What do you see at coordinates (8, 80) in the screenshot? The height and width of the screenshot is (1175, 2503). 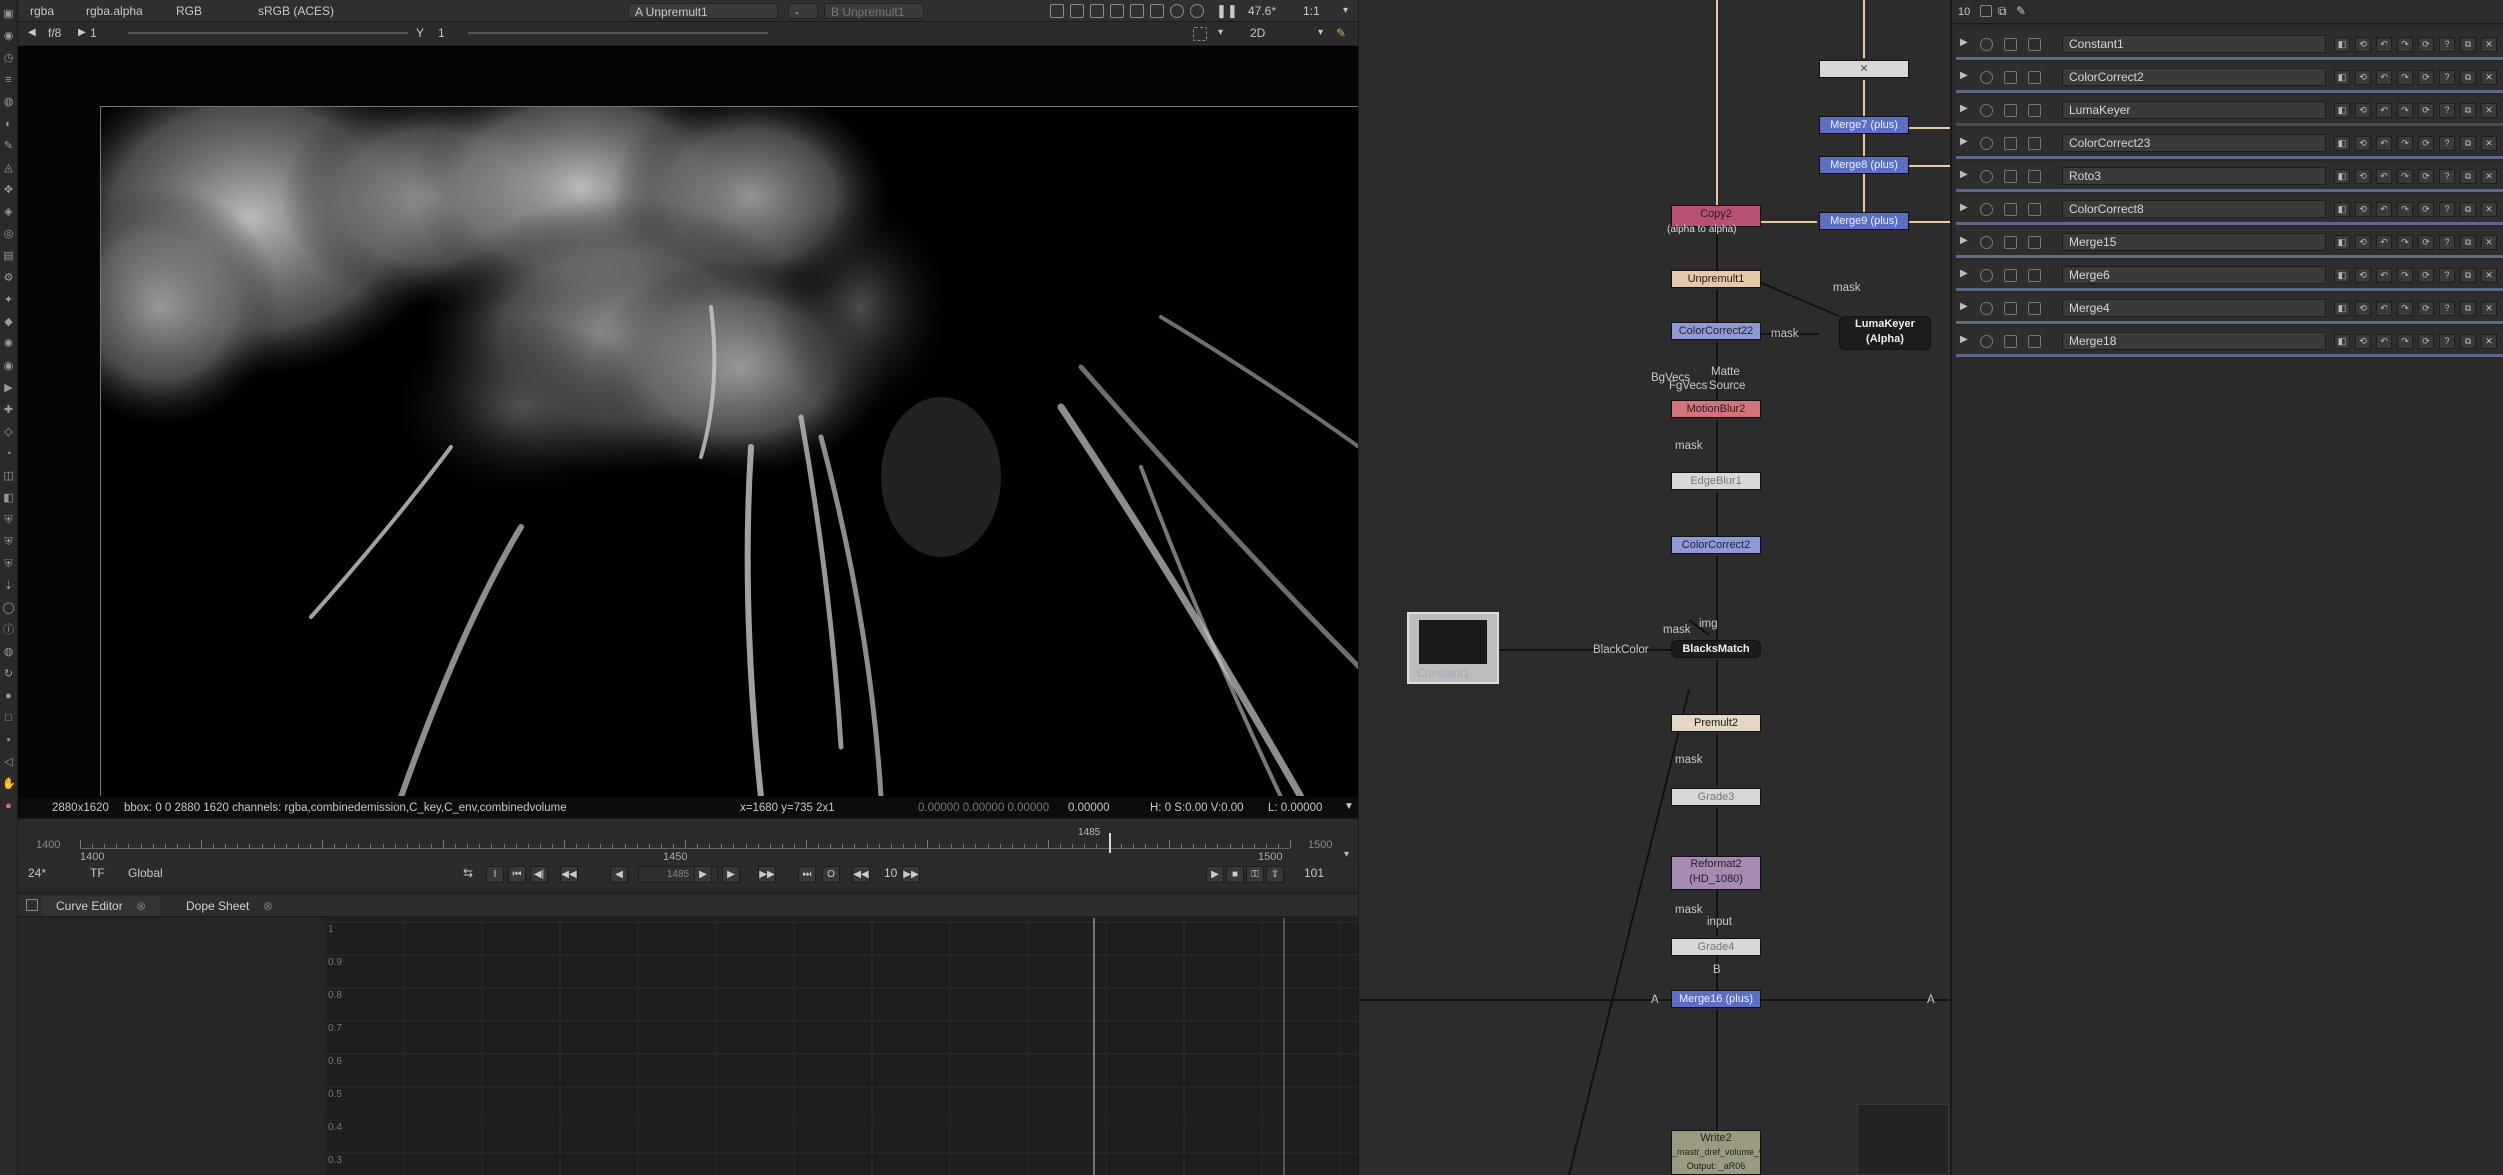 I see `channel-tool-icon: ≡` at bounding box center [8, 80].